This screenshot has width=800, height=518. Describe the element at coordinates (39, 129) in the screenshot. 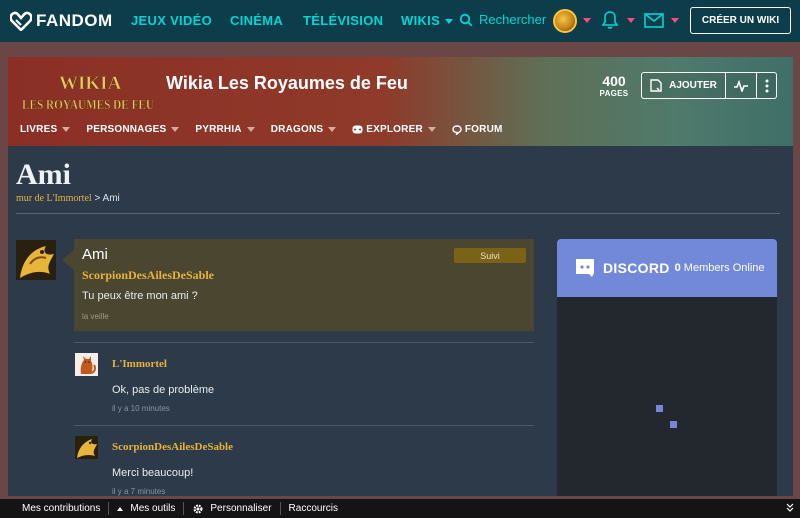

I see `local-nav-livres-label: LIVRES` at that location.